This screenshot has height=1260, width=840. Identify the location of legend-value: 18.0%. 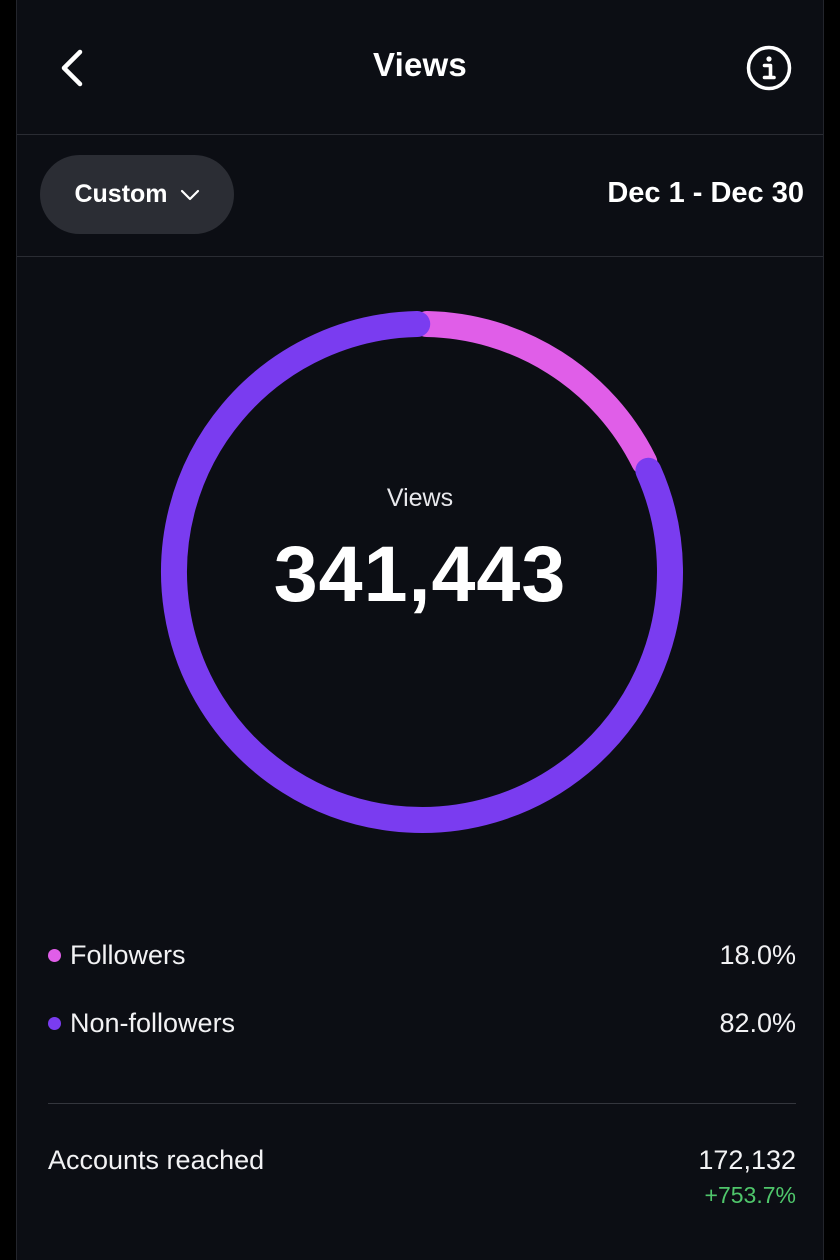
(757, 954).